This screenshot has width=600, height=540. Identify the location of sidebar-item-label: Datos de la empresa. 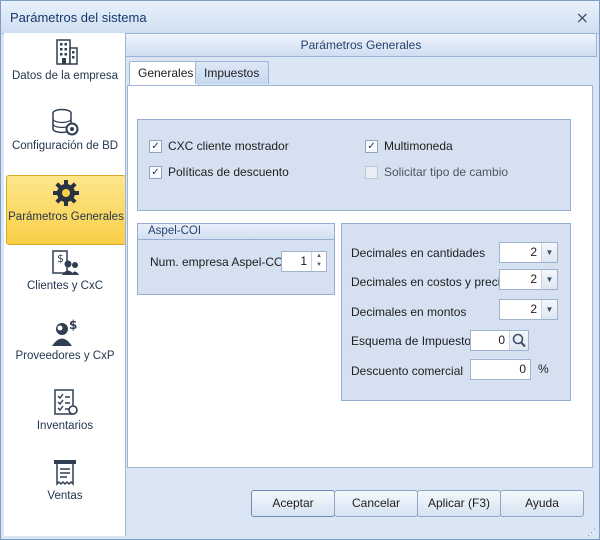
(65, 76).